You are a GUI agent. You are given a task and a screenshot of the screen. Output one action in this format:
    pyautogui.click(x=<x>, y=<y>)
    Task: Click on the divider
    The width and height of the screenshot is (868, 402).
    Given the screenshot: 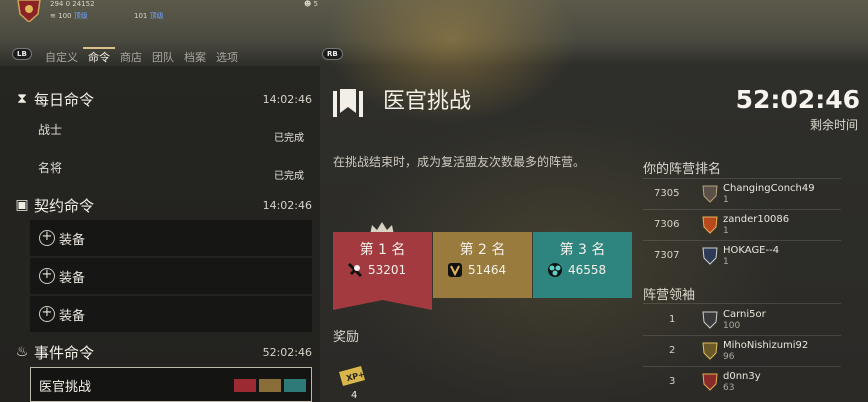 What is the action you would take?
    pyautogui.click(x=742, y=303)
    